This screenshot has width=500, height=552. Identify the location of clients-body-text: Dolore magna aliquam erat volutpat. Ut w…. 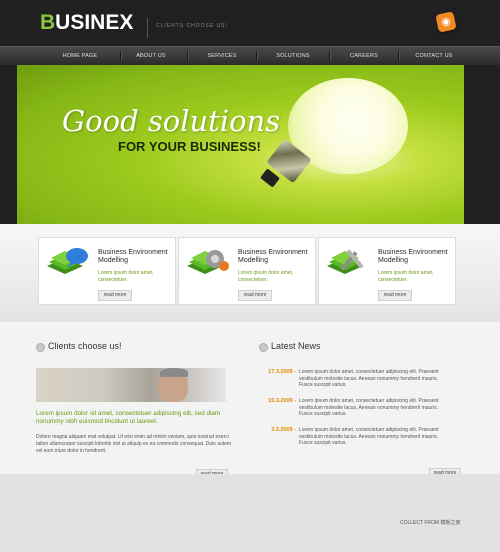
(134, 444).